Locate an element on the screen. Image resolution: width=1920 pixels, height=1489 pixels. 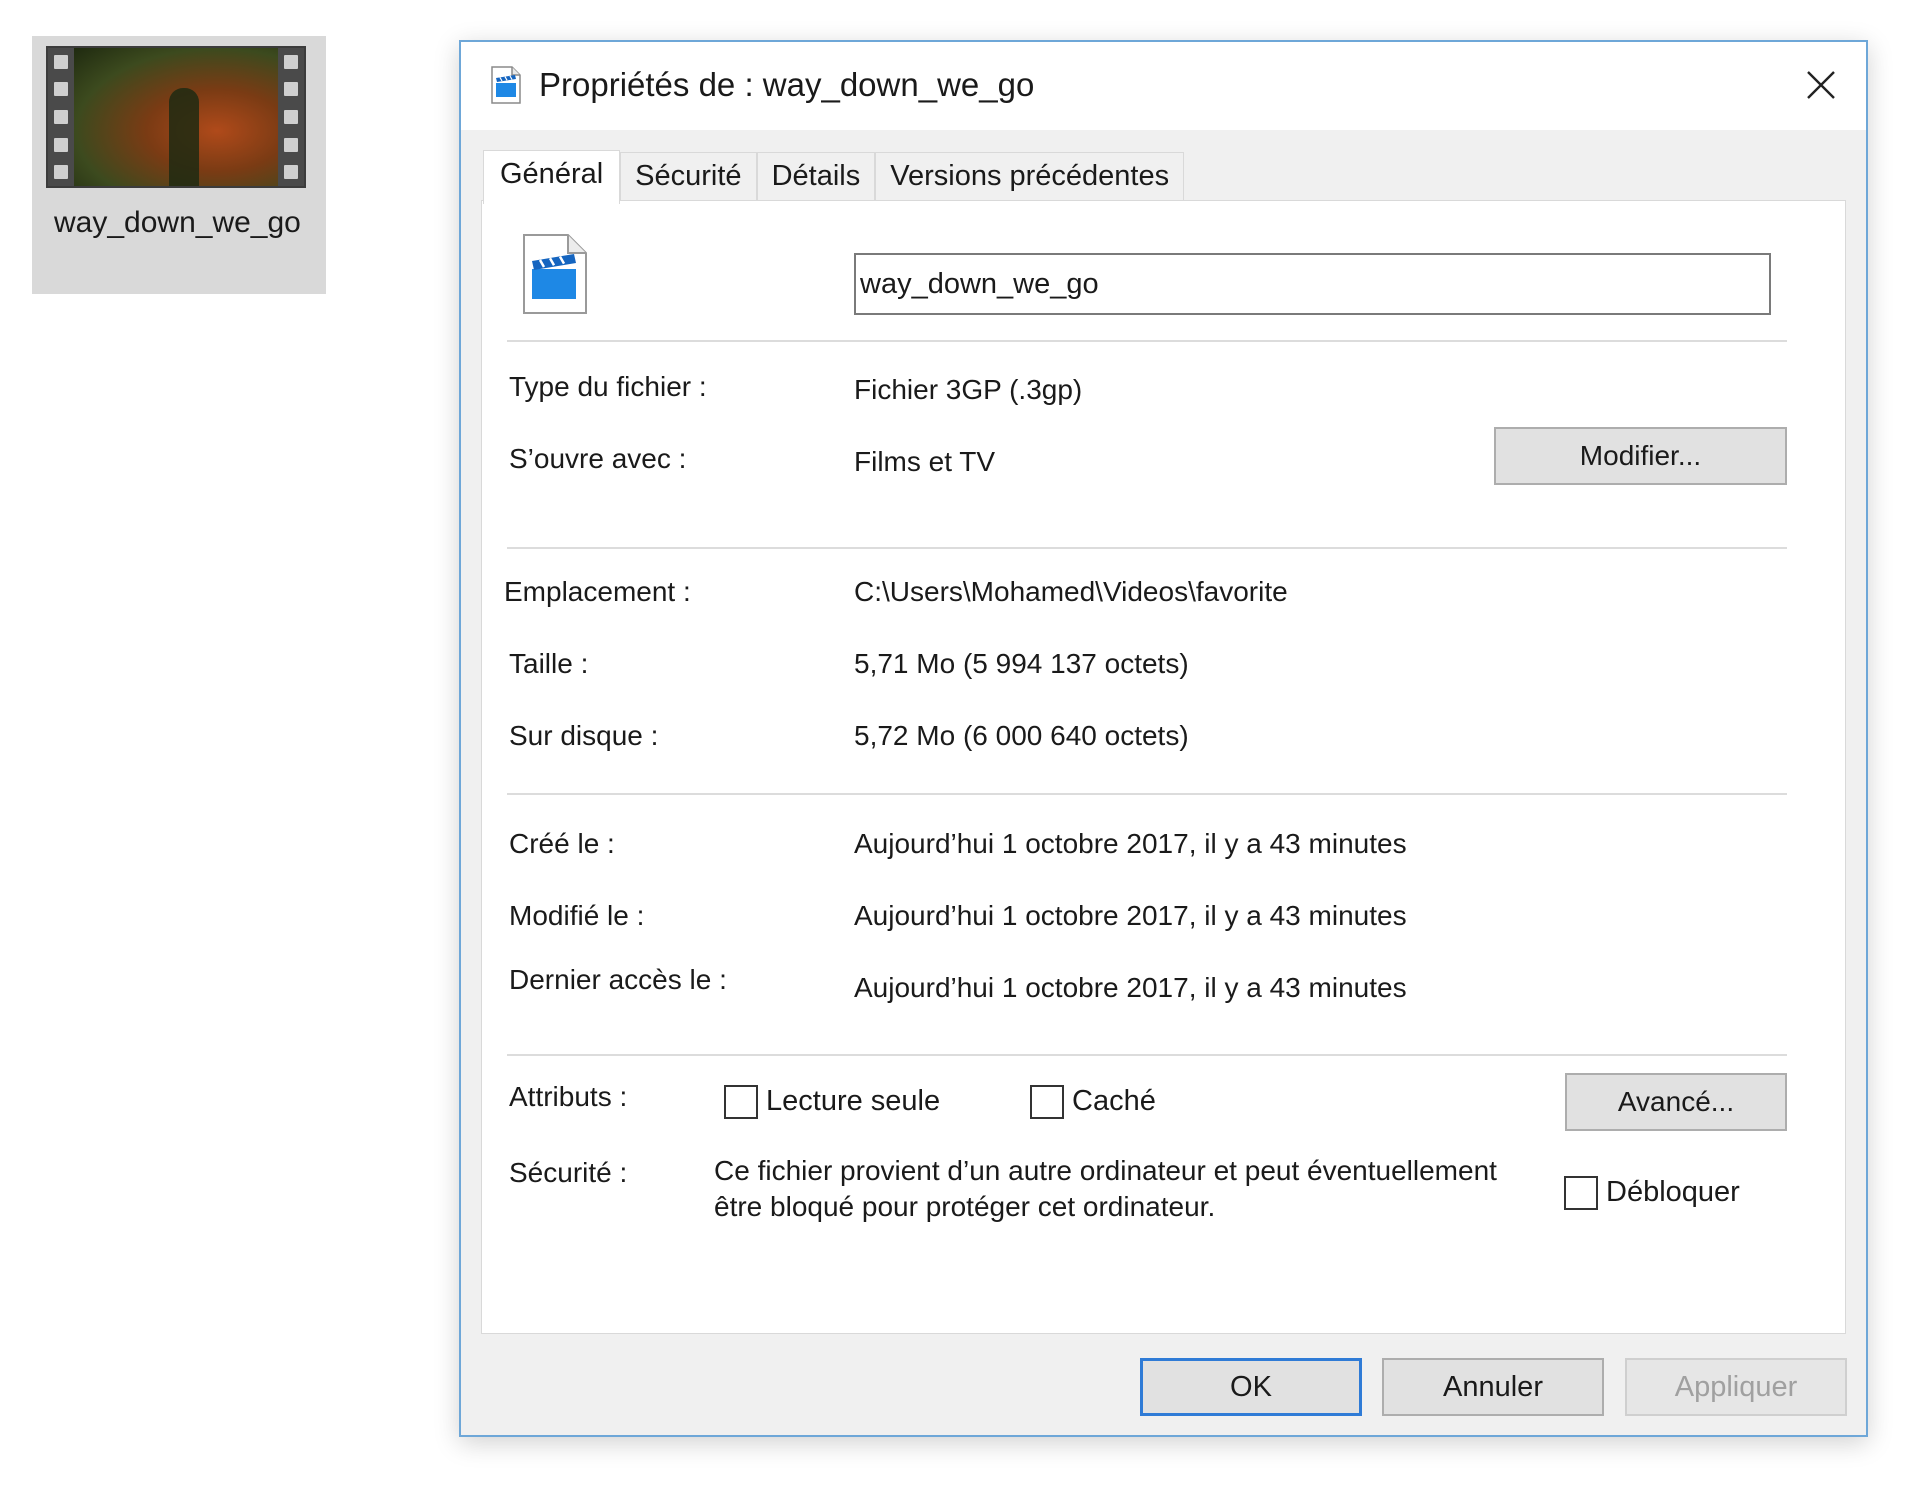
desktop-file-label: way_down_we_go is located at coordinates (177, 222).